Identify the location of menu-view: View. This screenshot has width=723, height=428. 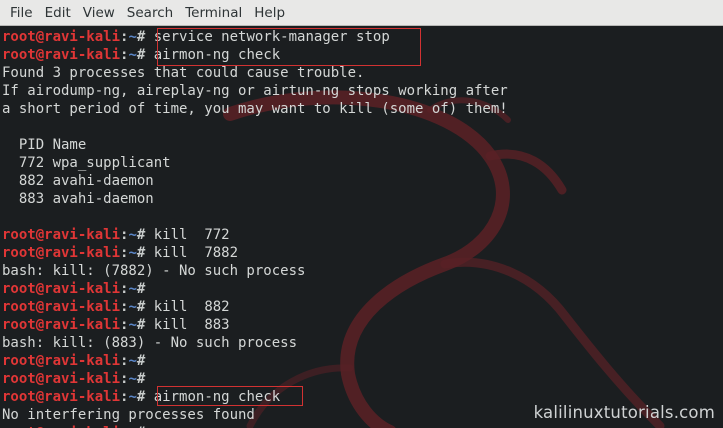
(99, 13).